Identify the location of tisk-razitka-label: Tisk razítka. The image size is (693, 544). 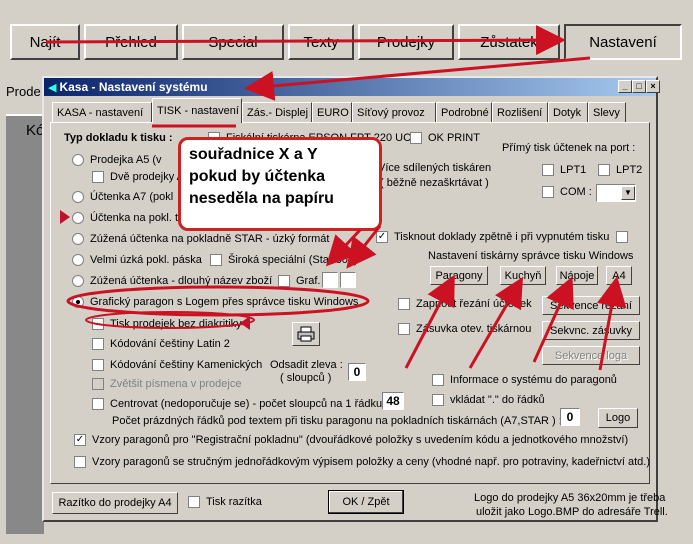
(234, 502).